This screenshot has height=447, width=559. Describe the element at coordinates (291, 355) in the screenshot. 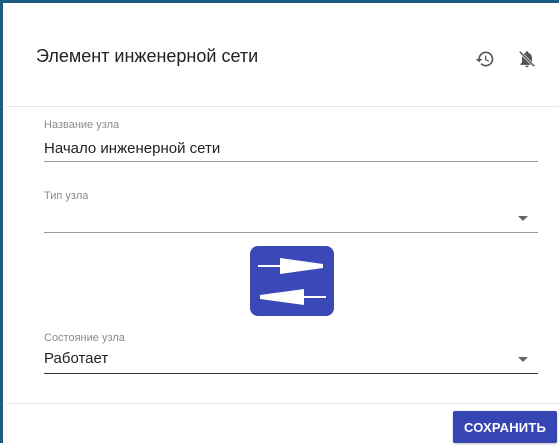

I see `node-state-field: Состояние узла Работает` at that location.